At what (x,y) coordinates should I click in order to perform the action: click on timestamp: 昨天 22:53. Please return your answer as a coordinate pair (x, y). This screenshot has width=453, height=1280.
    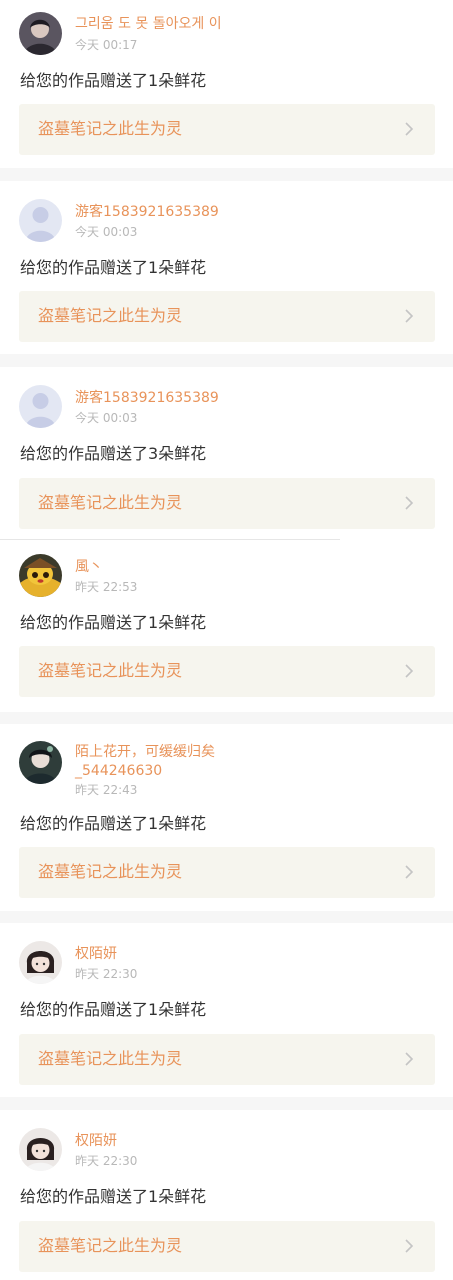
    Looking at the image, I should click on (106, 587).